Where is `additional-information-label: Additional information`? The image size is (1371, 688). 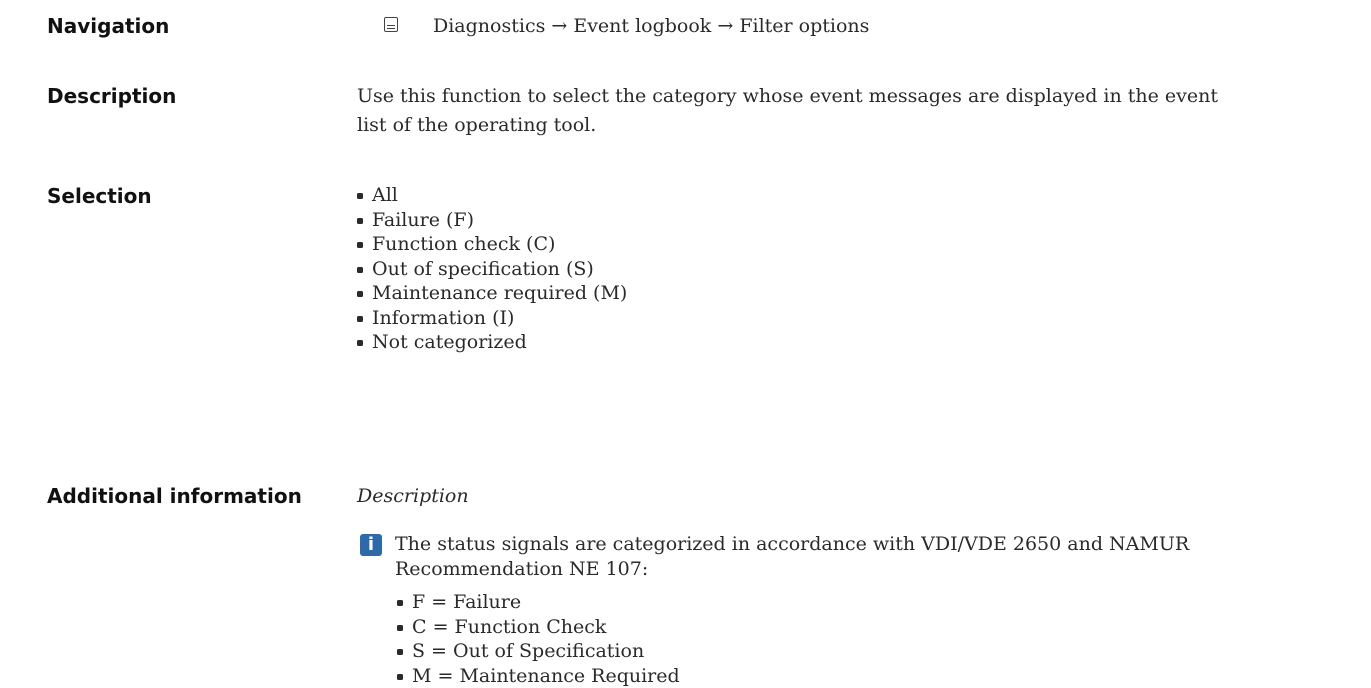
additional-information-label: Additional information is located at coordinates (174, 496).